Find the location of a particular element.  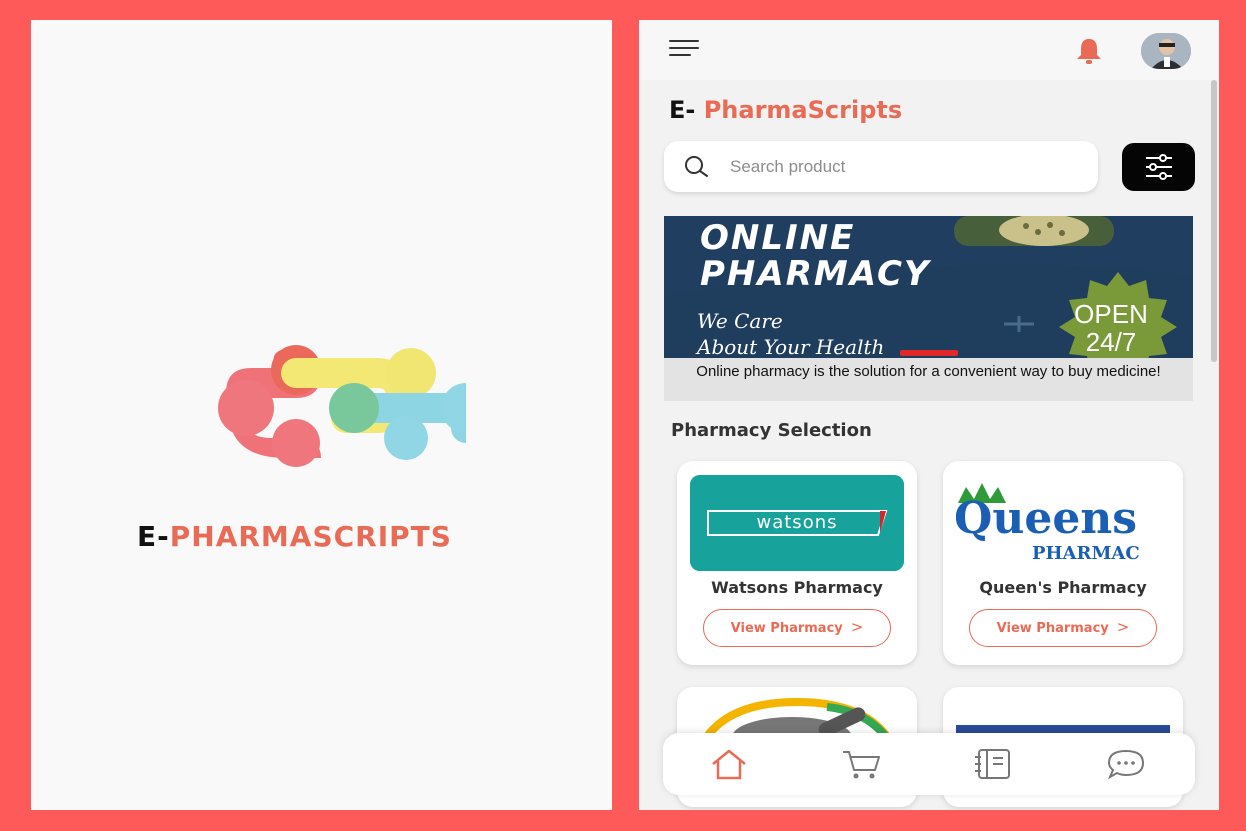

banner-headline-line2: PHARMACY is located at coordinates (815, 274).